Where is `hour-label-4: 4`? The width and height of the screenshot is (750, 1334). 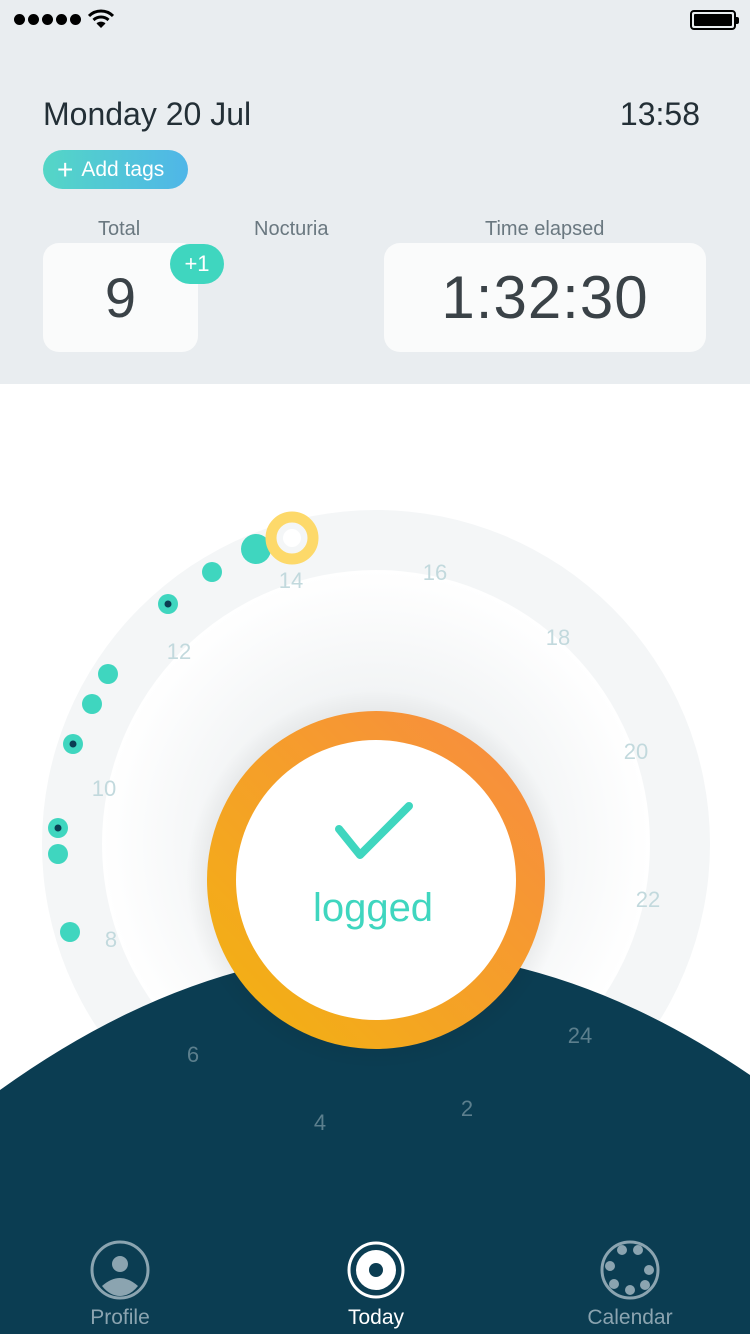 hour-label-4: 4 is located at coordinates (320, 1122).